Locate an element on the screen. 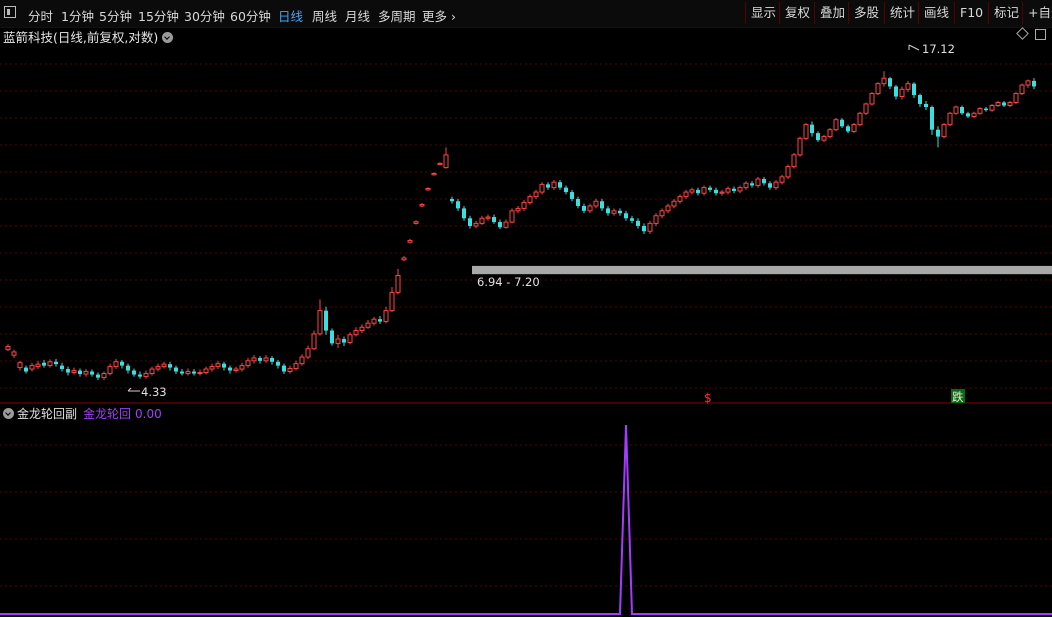  low-label: 4.33 is located at coordinates (154, 392).